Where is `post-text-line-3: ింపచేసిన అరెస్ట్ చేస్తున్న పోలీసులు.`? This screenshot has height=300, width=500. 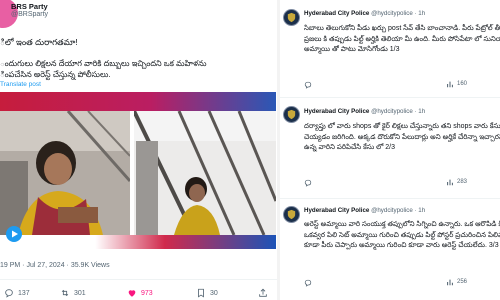 post-text-line-3: ింపచేసిన అరెస్ట్ చేస్తున్న పోలీసులు. is located at coordinates (55, 74).